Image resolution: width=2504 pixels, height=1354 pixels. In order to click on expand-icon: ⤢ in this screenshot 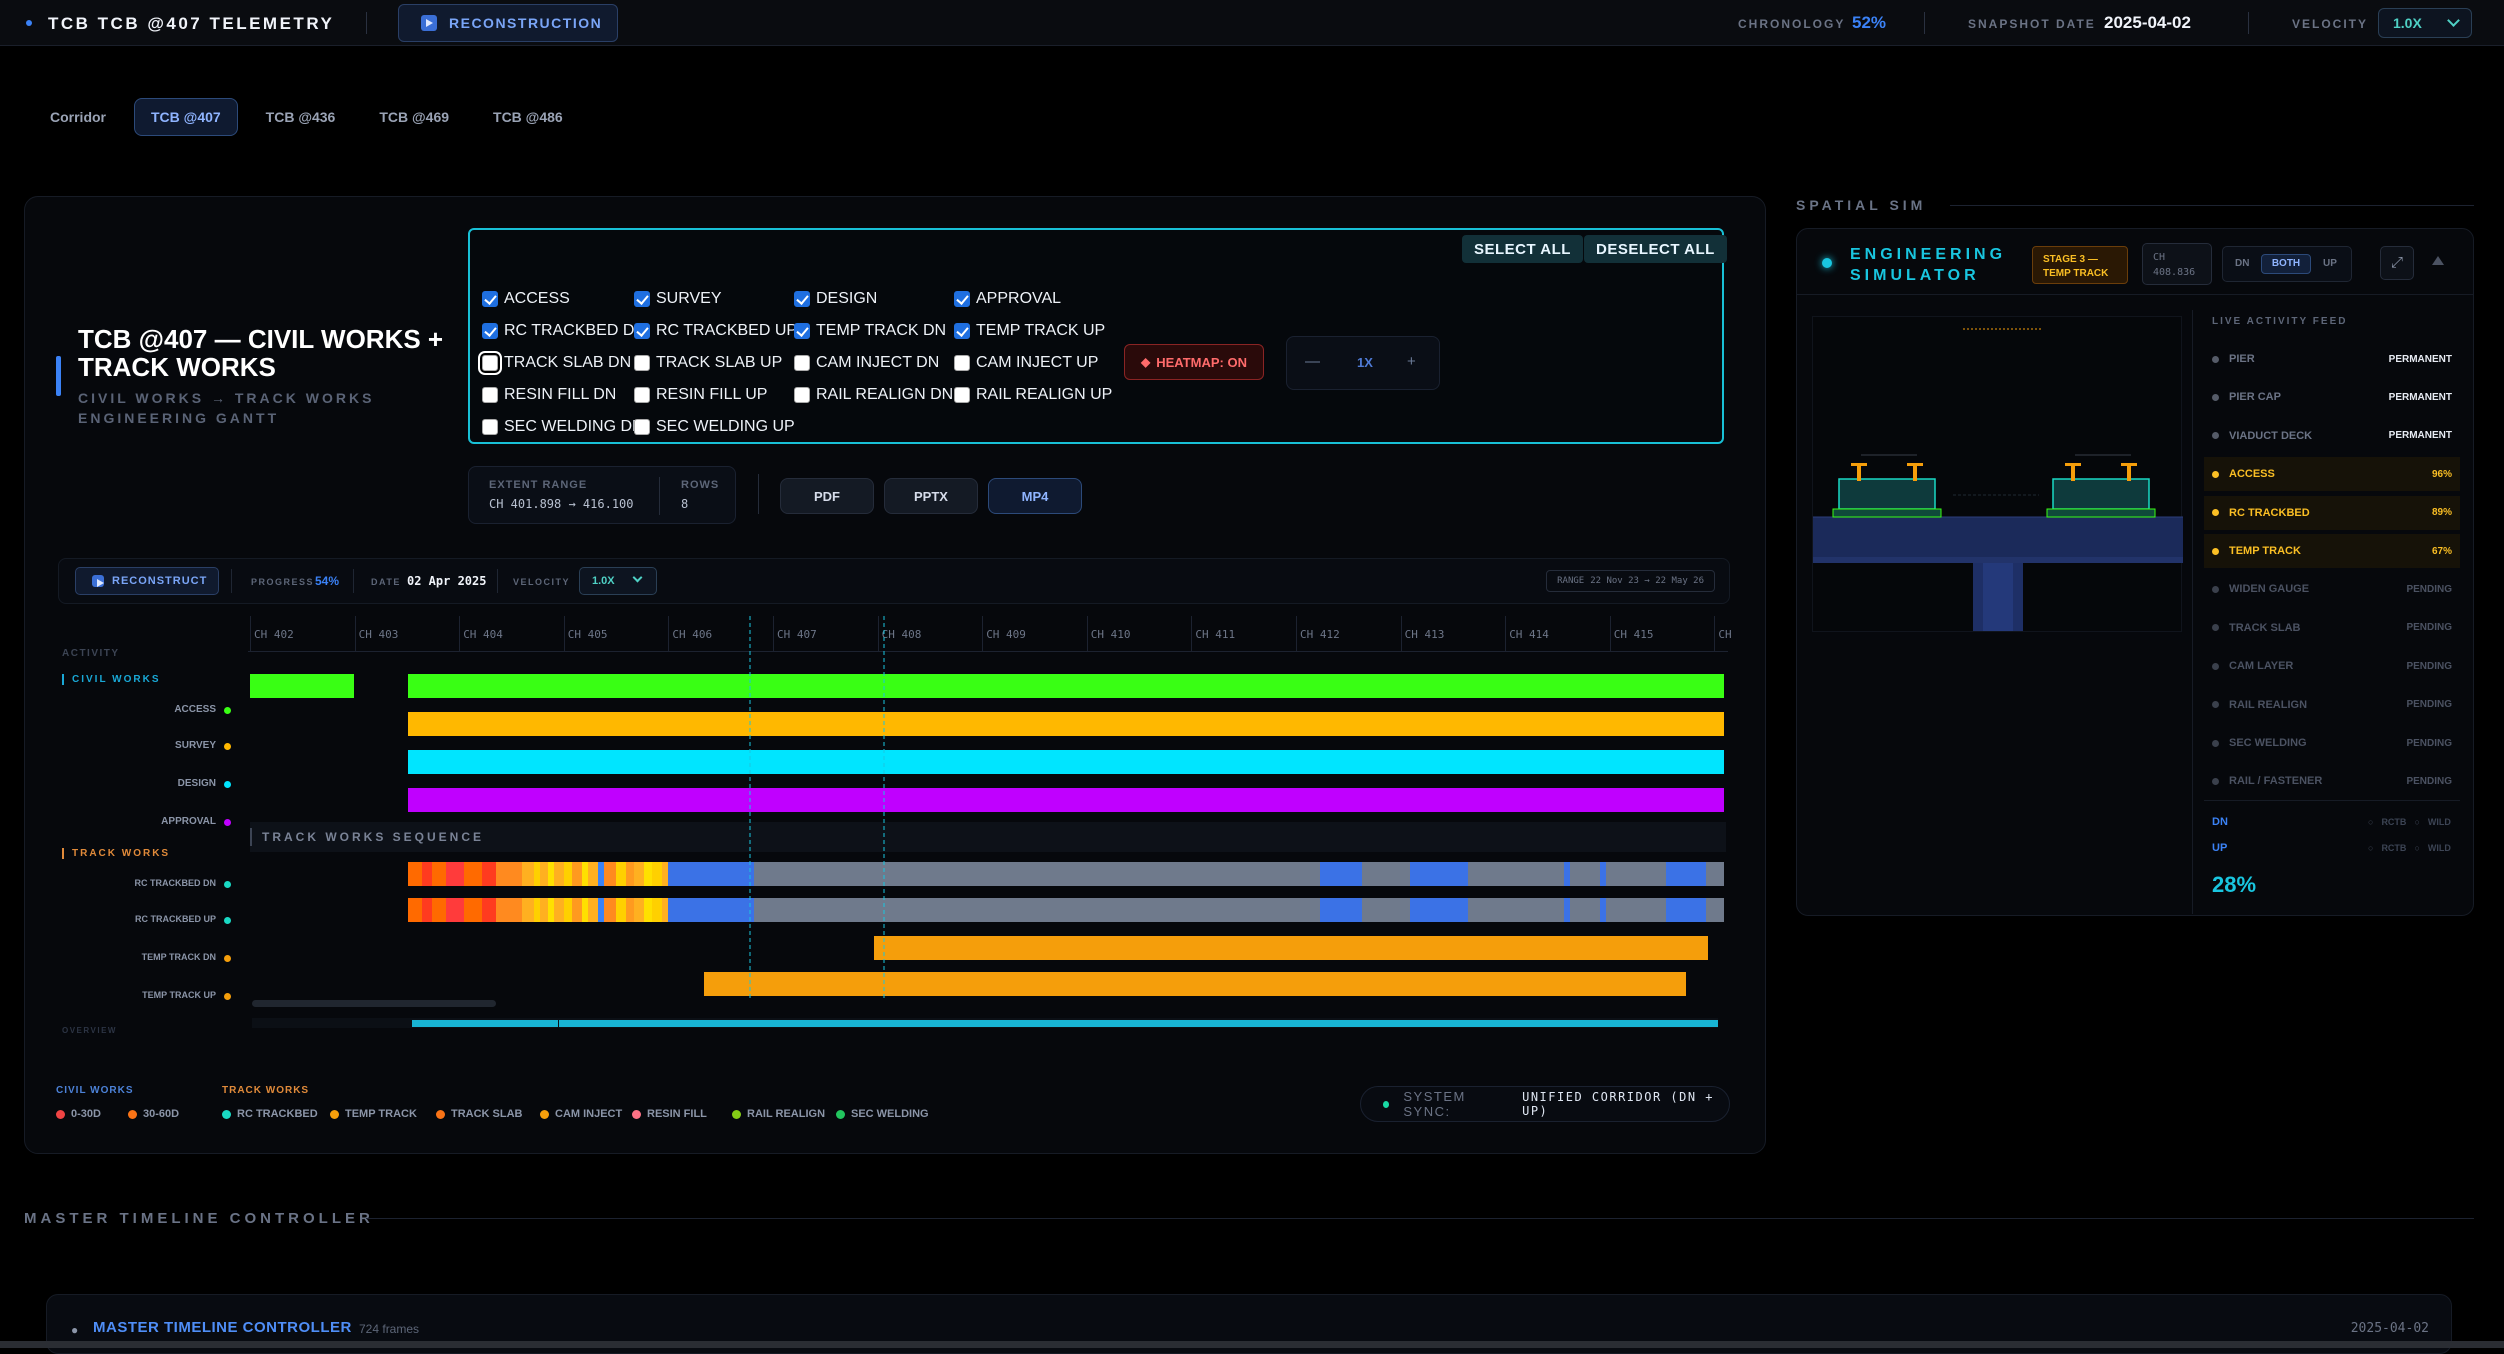, I will do `click(2397, 263)`.